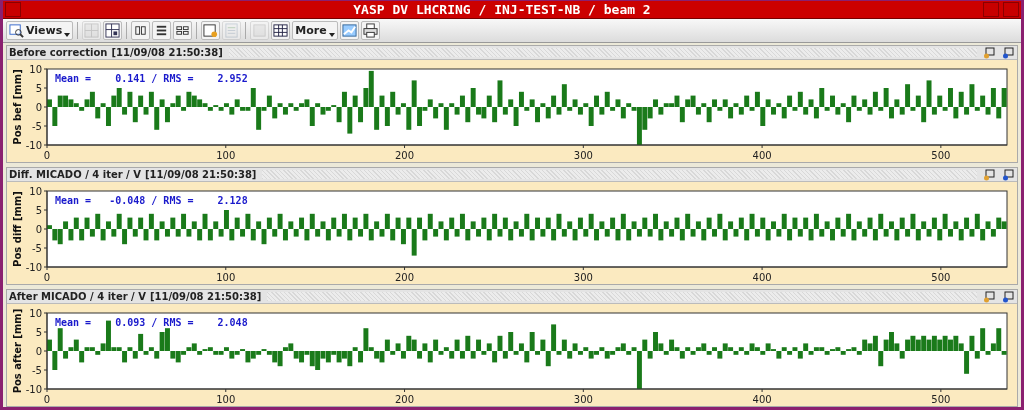  I want to click on statistics-text: Mean = 0.141 / RMS = 2.952, so click(151, 78).